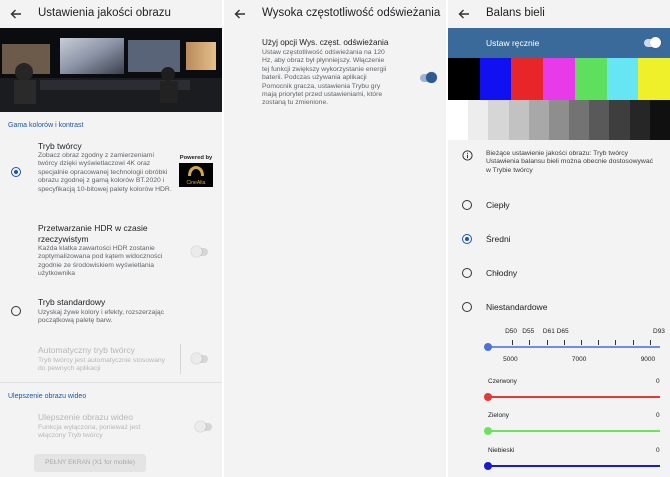 Image resolution: width=670 pixels, height=477 pixels. I want to click on video-enhance-title: Ulepszenie obrazu wideo, so click(85, 417).